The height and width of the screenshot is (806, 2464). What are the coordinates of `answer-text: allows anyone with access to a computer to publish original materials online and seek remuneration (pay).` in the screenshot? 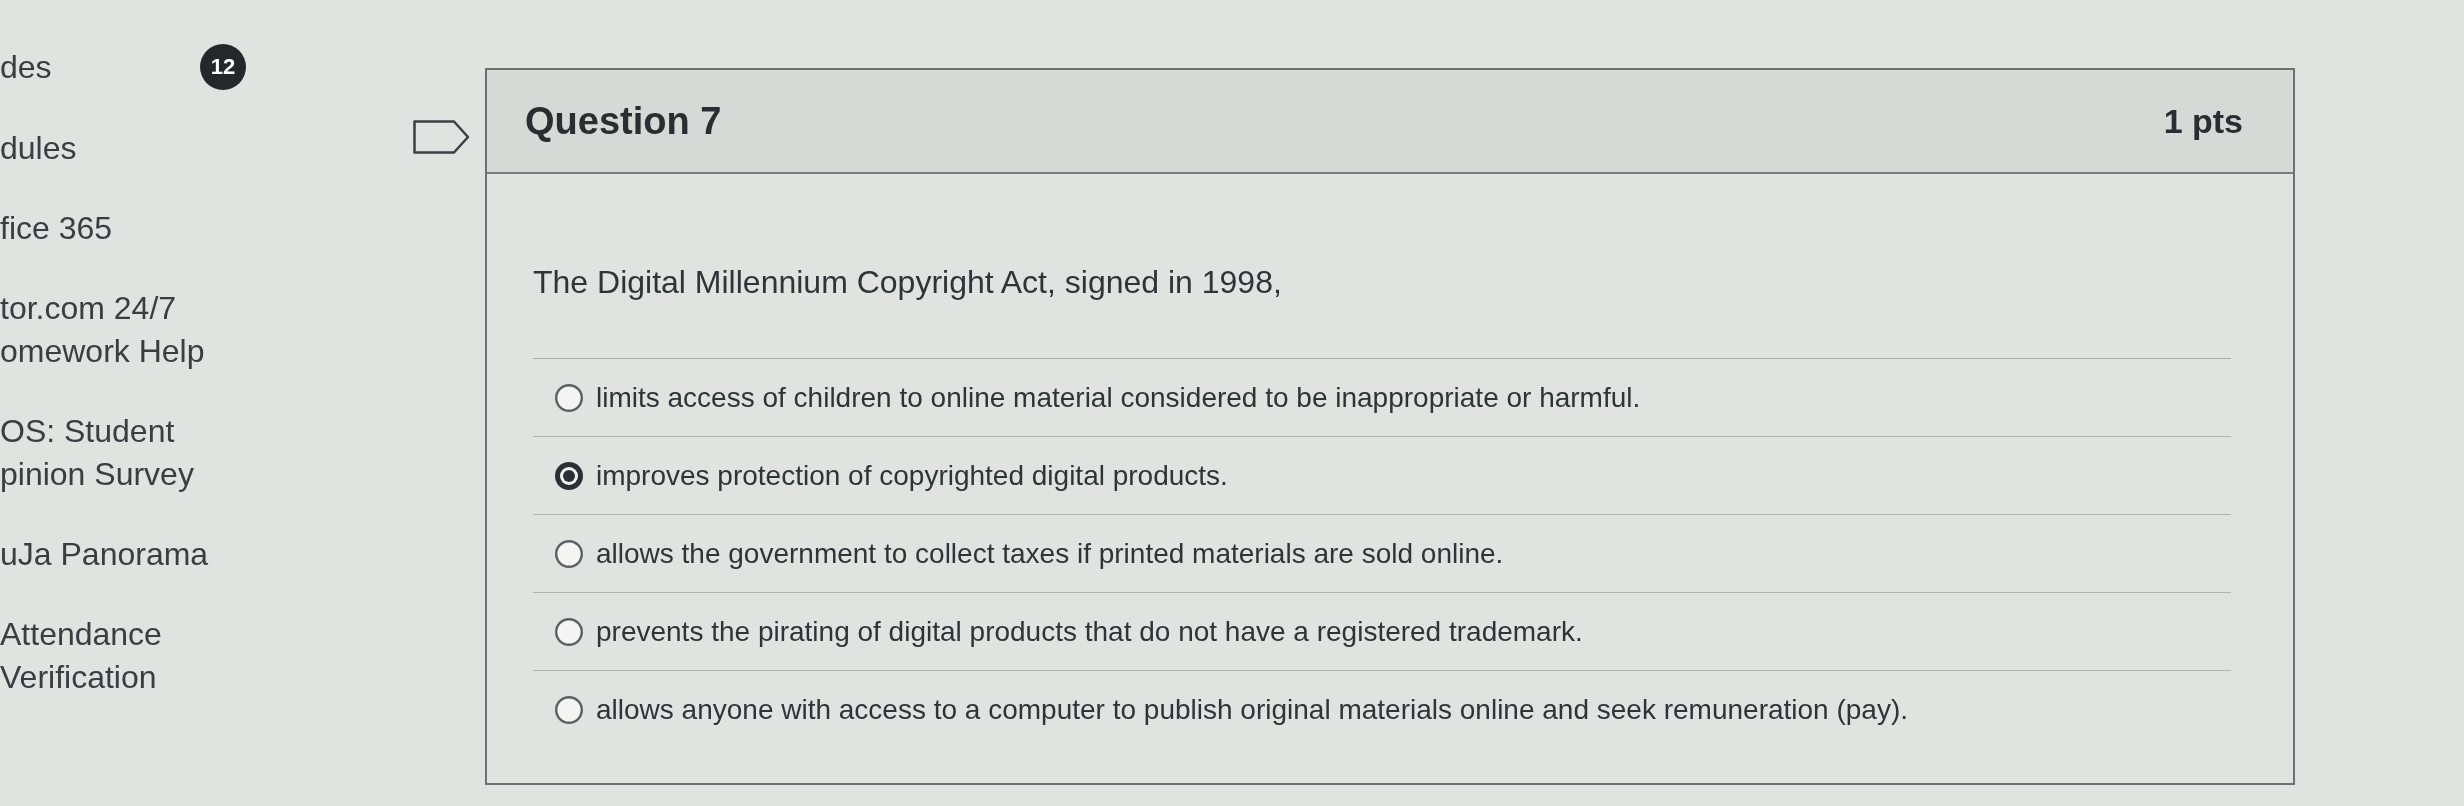 It's located at (1252, 709).